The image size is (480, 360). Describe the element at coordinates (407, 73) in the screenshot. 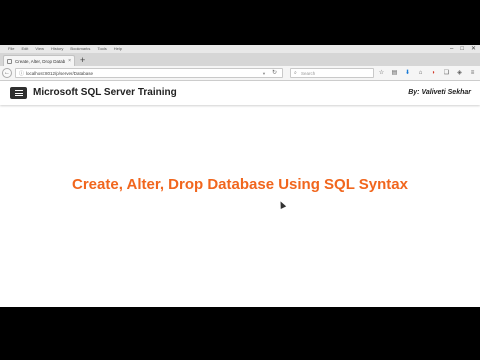

I see `download-icon: ⬇` at that location.